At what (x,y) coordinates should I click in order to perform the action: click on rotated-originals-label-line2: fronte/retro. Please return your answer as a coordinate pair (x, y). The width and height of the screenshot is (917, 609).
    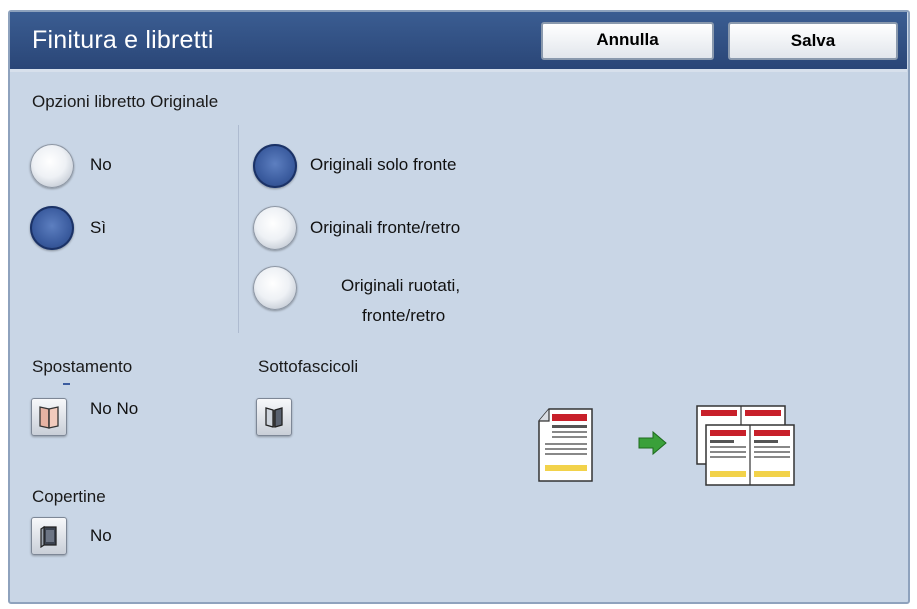
    Looking at the image, I should click on (404, 315).